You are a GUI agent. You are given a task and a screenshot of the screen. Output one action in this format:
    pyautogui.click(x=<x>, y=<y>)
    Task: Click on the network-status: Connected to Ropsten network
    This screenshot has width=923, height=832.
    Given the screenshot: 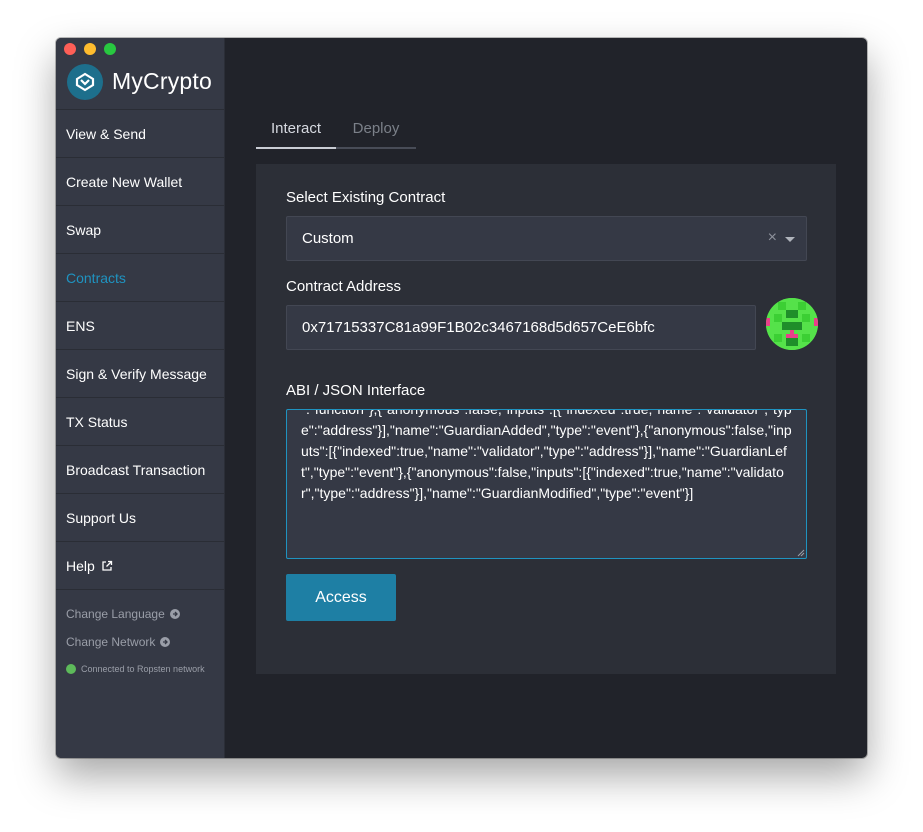 What is the action you would take?
    pyautogui.click(x=140, y=669)
    